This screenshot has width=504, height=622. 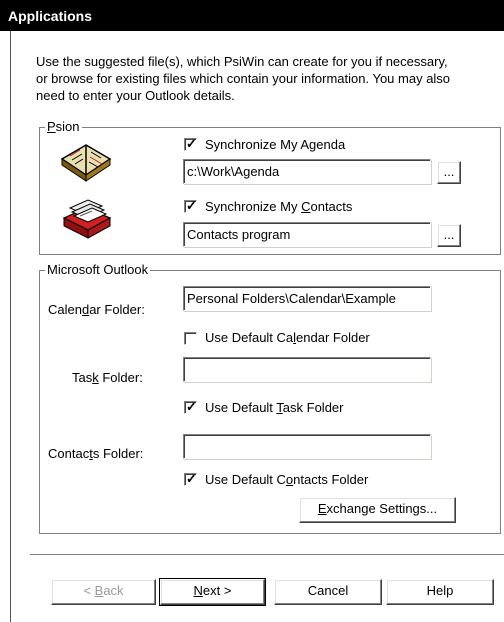 I want to click on sync-agenda-label: Synchronize My Agenda, so click(x=275, y=144).